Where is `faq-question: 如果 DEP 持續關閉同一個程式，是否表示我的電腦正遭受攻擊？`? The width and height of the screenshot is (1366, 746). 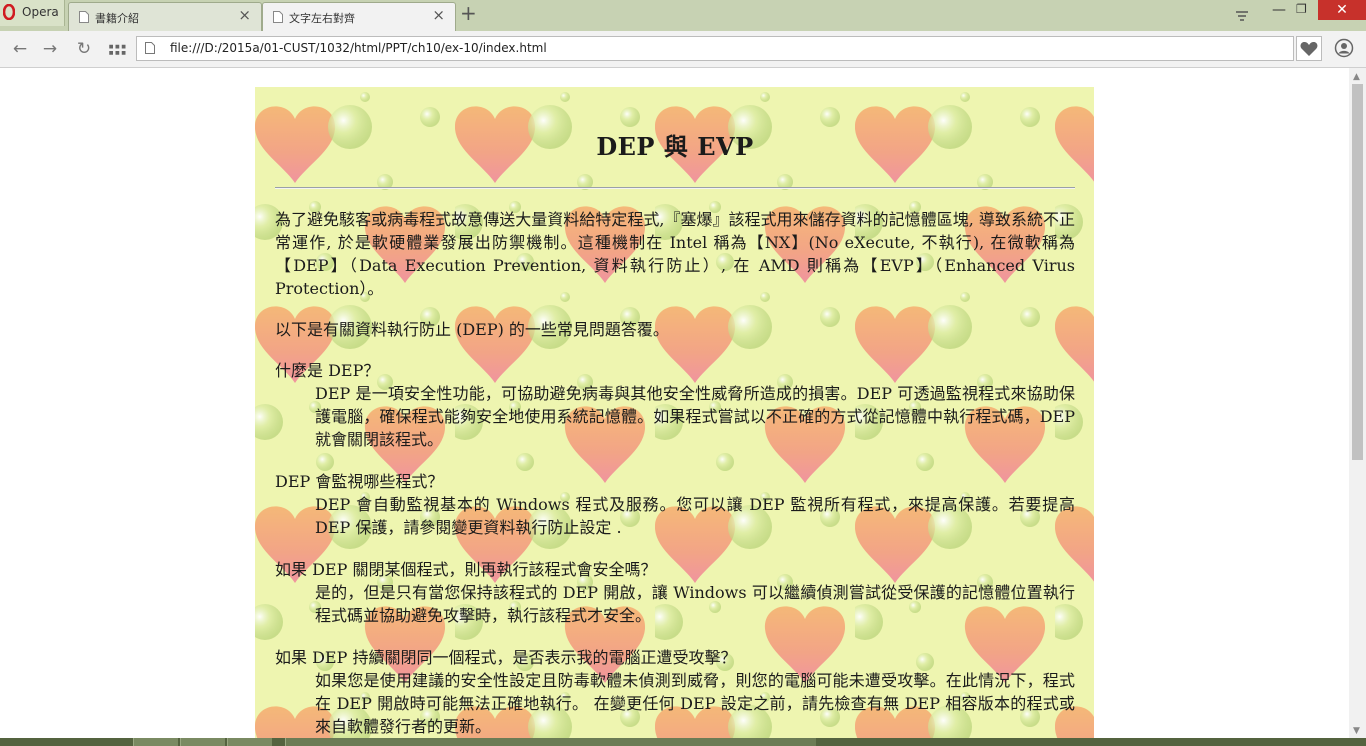
faq-question: 如果 DEP 持續關閉同一個程式，是否表示我的電腦正遭受攻擊？ is located at coordinates (506, 657).